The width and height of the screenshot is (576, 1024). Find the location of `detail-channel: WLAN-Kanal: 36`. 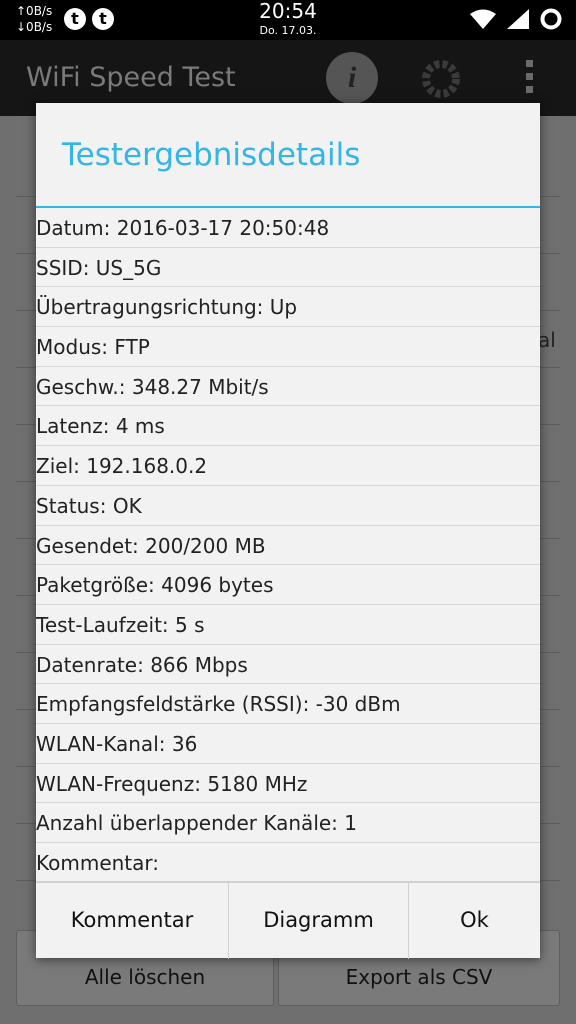

detail-channel: WLAN-Kanal: 36 is located at coordinates (288, 744).